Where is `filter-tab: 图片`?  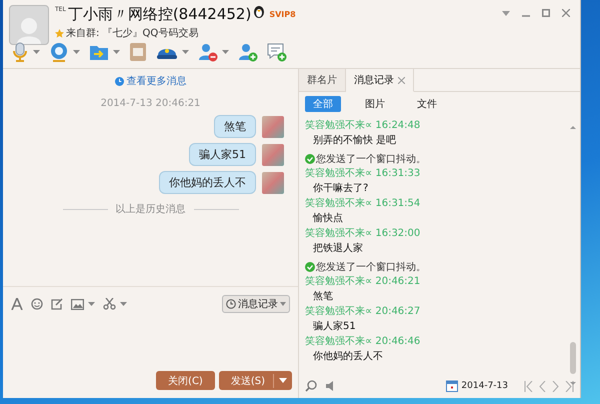
filter-tab: 图片 is located at coordinates (375, 104).